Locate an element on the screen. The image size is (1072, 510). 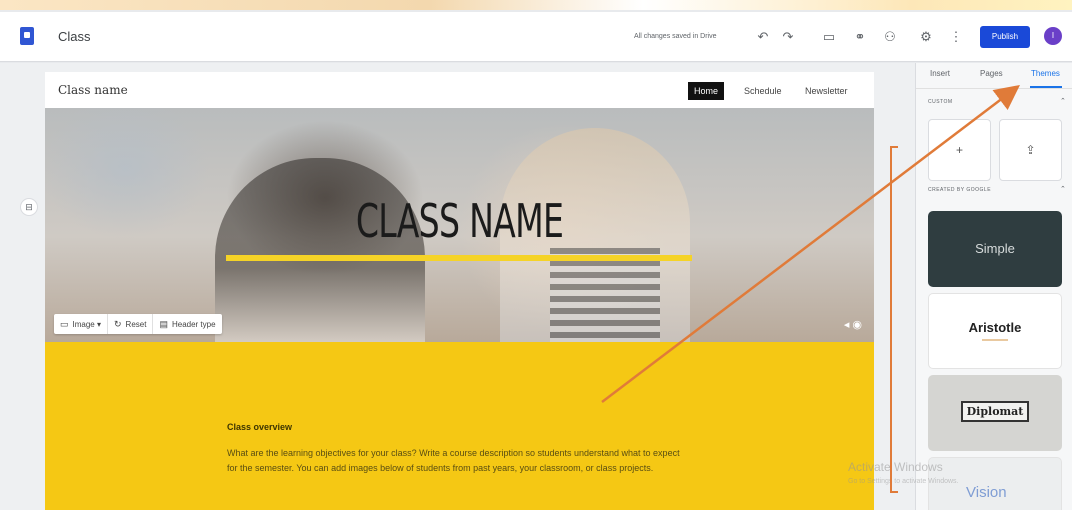
custom-section-label: CUSTOM is located at coordinates (940, 102).